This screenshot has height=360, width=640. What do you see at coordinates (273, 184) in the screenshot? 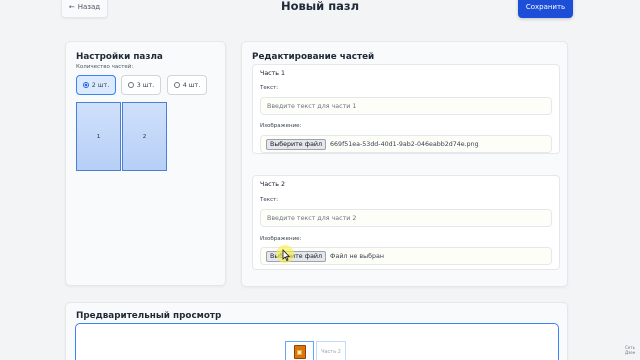
I see `part-title: Часть 2` at bounding box center [273, 184].